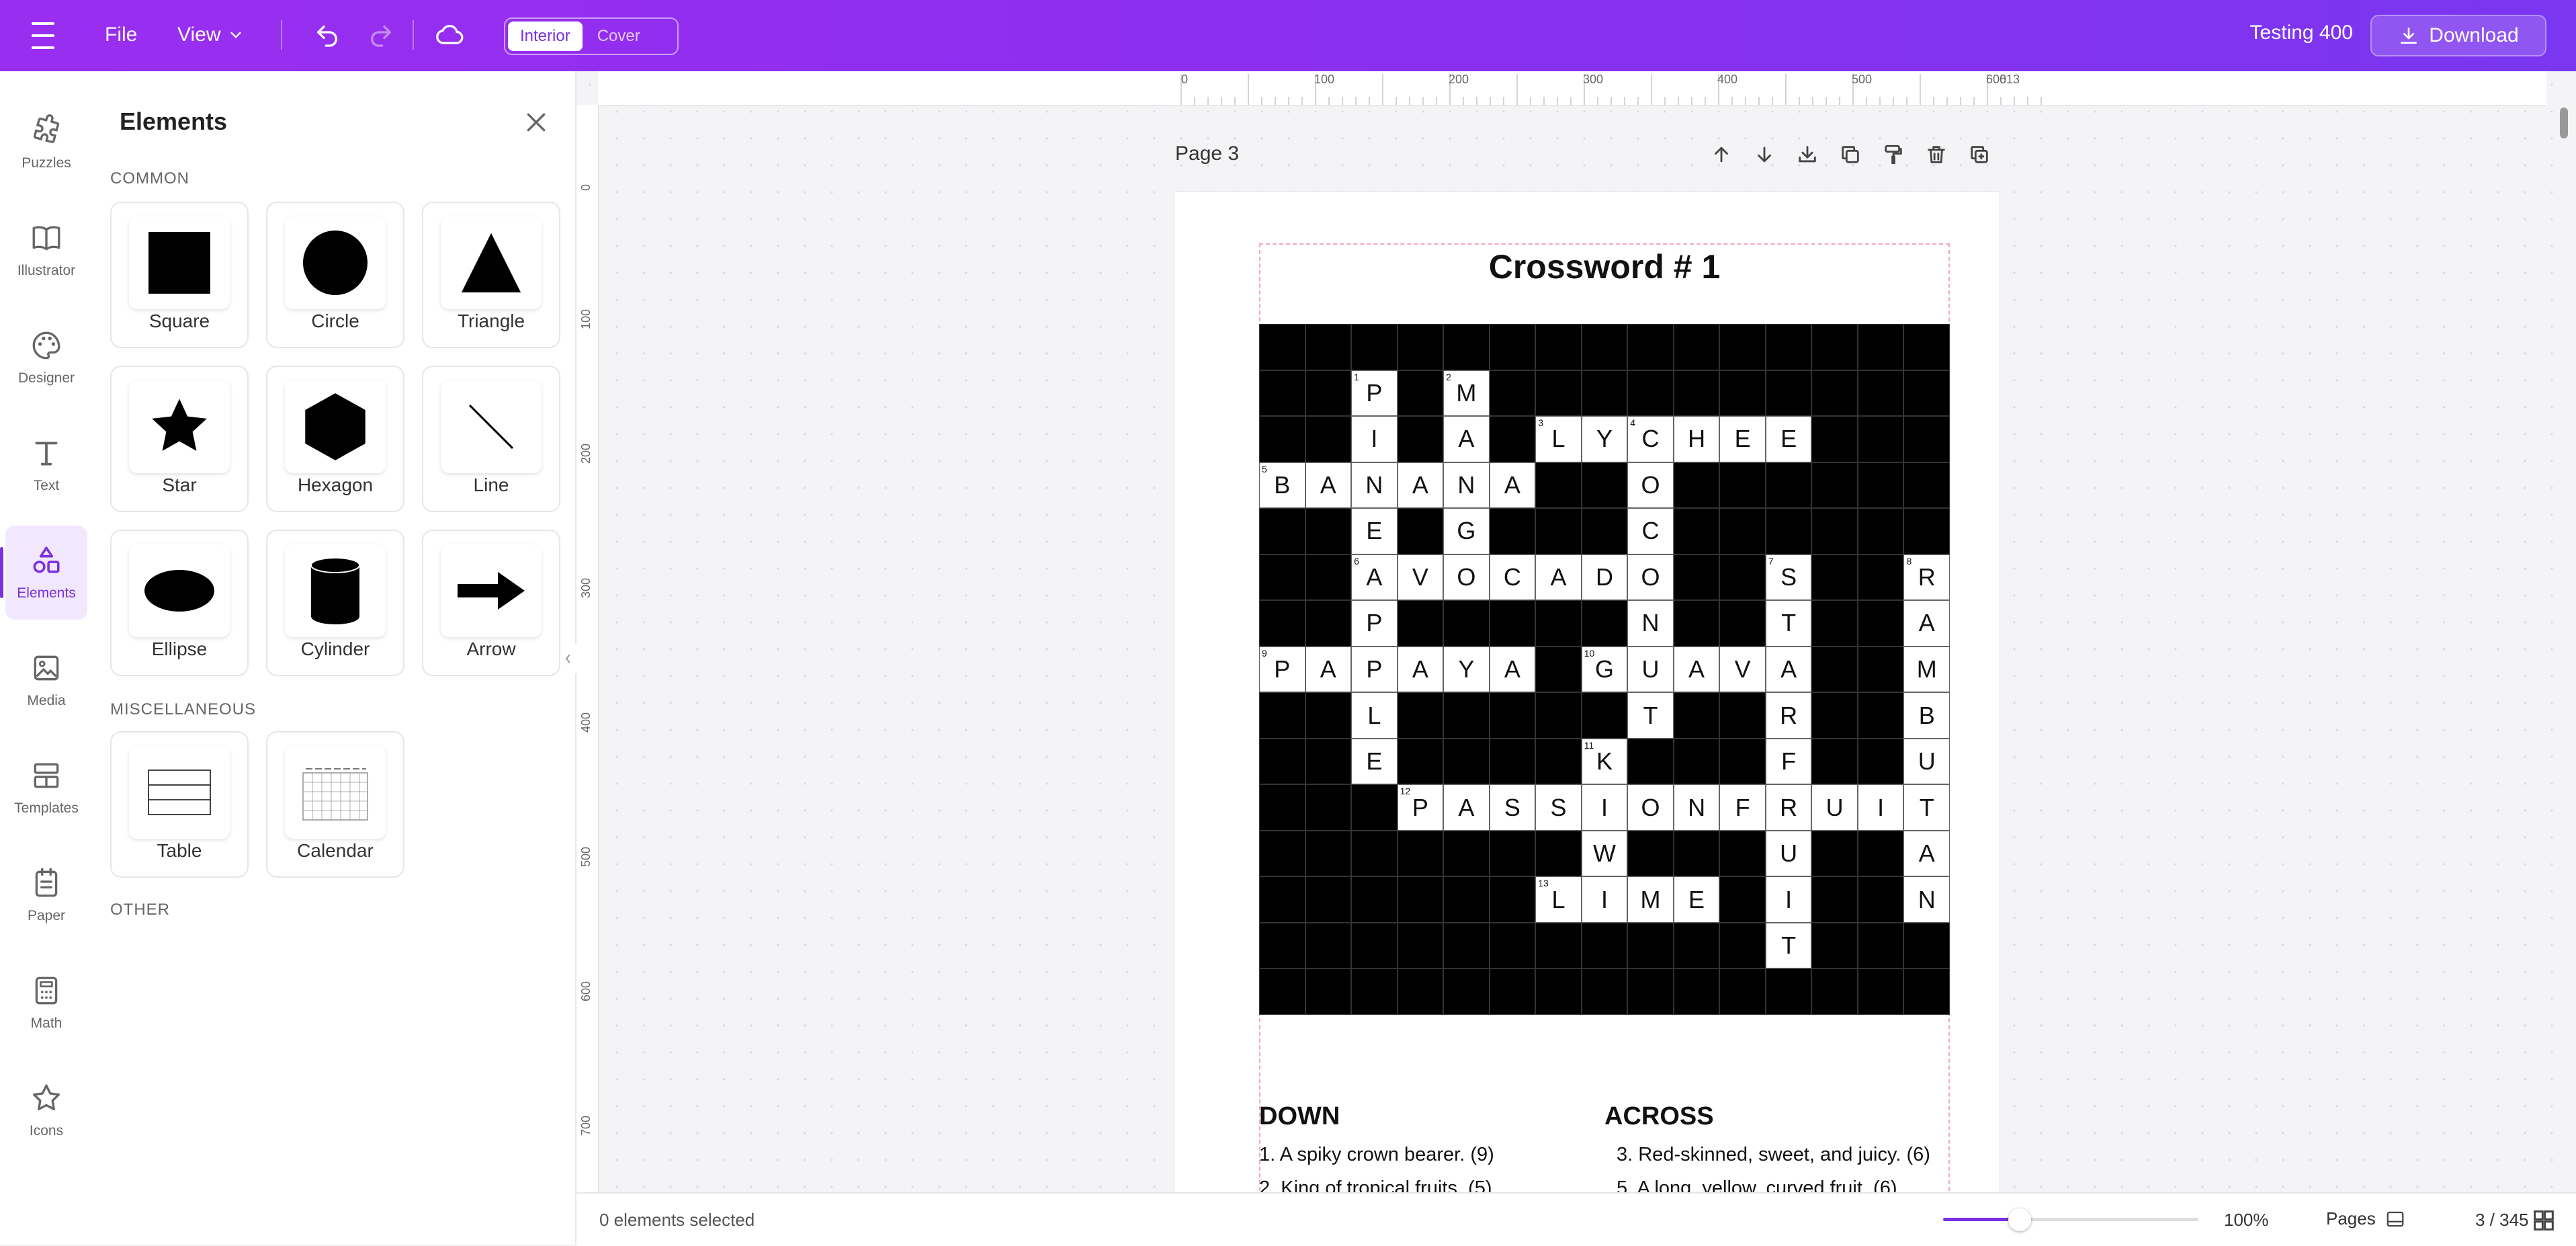  I want to click on element-circle: Circle, so click(335, 275).